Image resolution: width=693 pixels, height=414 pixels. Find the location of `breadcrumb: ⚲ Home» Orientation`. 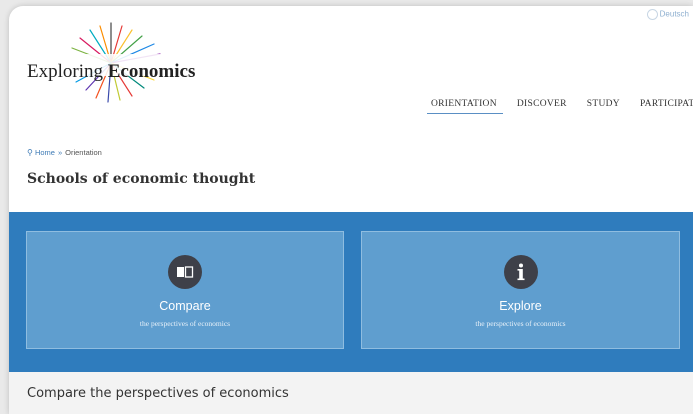

breadcrumb: ⚲ Home» Orientation is located at coordinates (64, 152).